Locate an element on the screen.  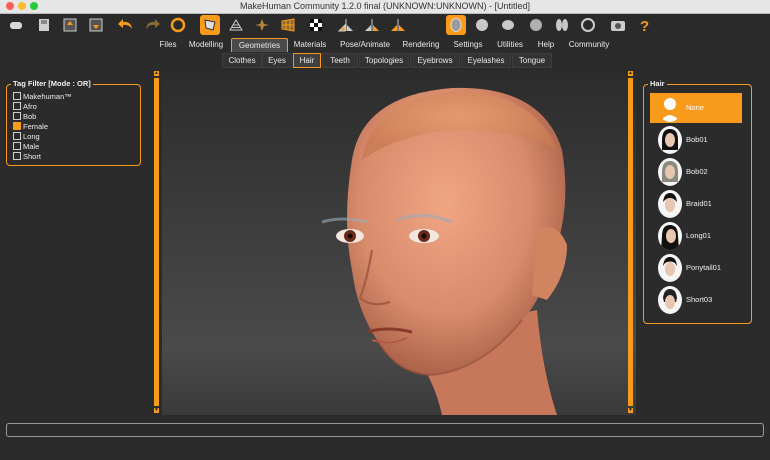
tab-eyelashes: Eyelashes is located at coordinates (486, 60).